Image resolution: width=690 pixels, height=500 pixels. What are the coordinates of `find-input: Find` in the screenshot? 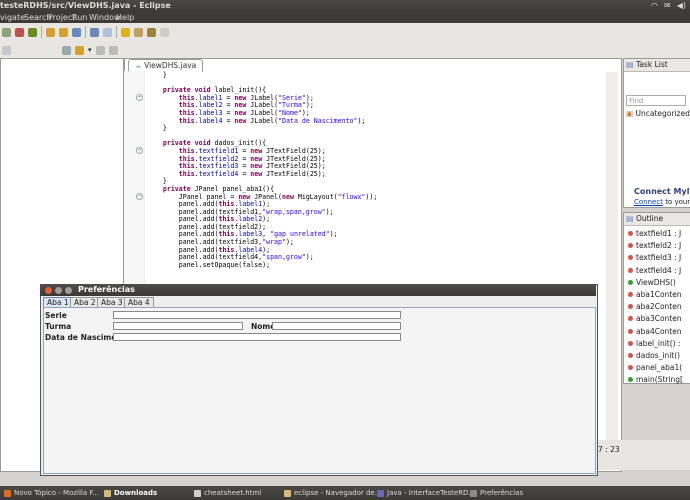 It's located at (656, 100).